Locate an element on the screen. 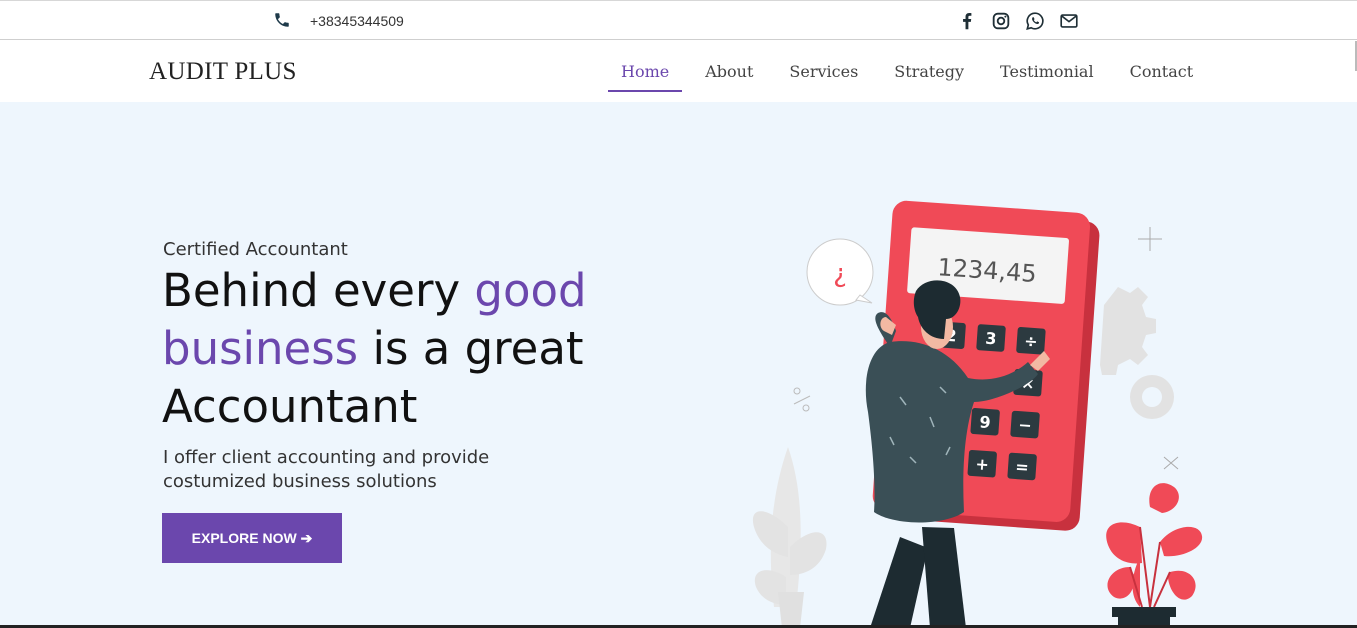 Image resolution: width=1357 pixels, height=628 pixels. nav-about: About is located at coordinates (729, 71).